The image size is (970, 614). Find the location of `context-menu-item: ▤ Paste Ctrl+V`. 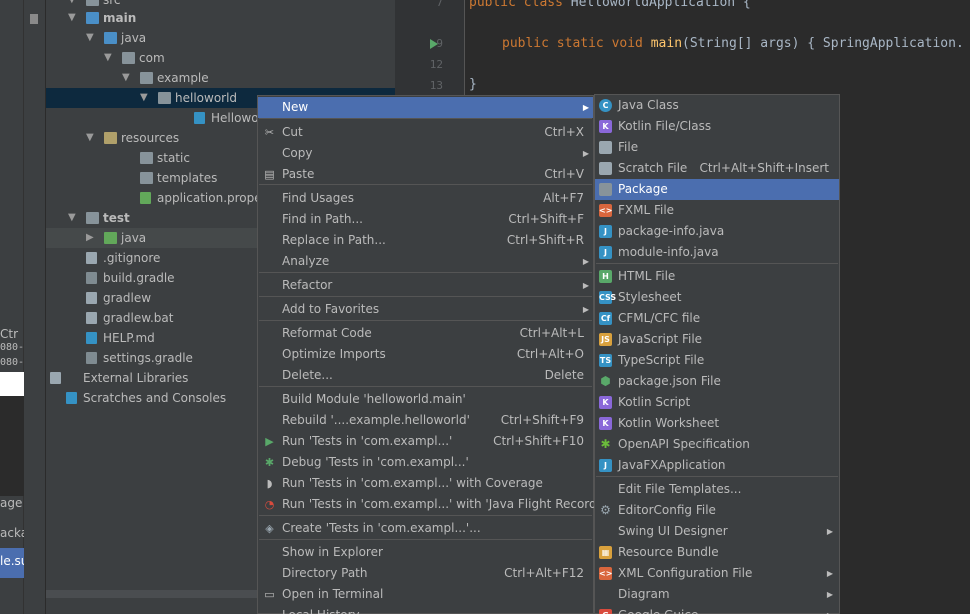

context-menu-item: ▤ Paste Ctrl+V is located at coordinates (425, 174).